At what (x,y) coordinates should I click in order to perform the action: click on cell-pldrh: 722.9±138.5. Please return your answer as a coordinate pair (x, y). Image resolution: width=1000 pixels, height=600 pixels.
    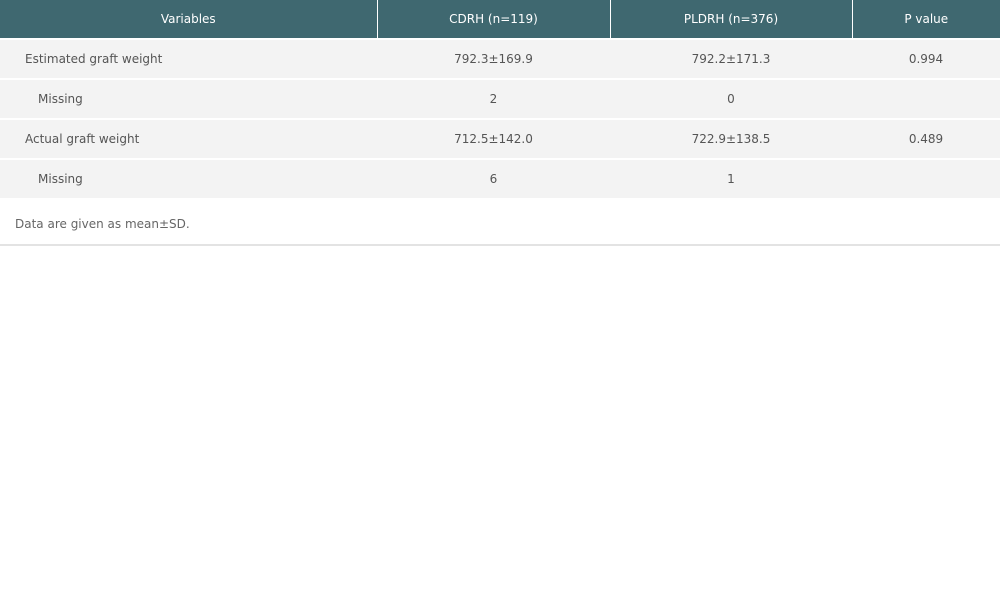
    Looking at the image, I should click on (731, 138).